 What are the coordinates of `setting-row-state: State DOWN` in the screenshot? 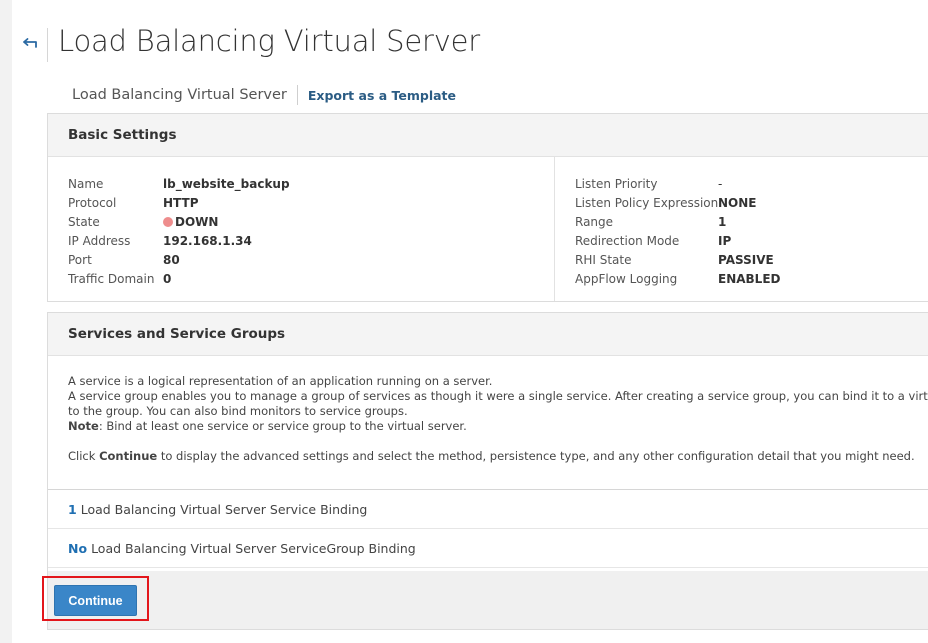 It's located at (303, 221).